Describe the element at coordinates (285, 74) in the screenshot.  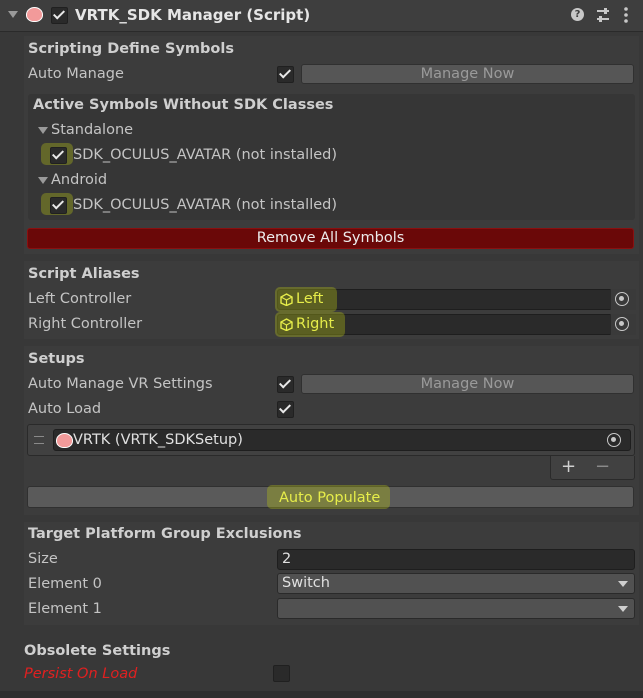
I see `auto-manage-checkbox` at that location.